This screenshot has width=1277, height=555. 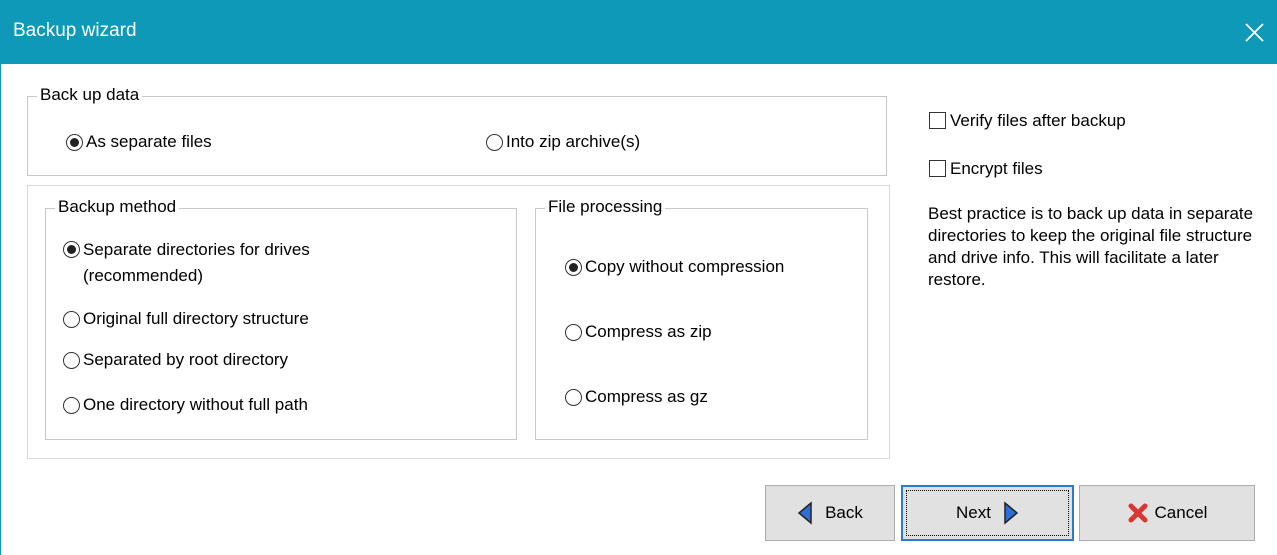 I want to click on radio-compress-zip: Compress as zip, so click(x=638, y=332).